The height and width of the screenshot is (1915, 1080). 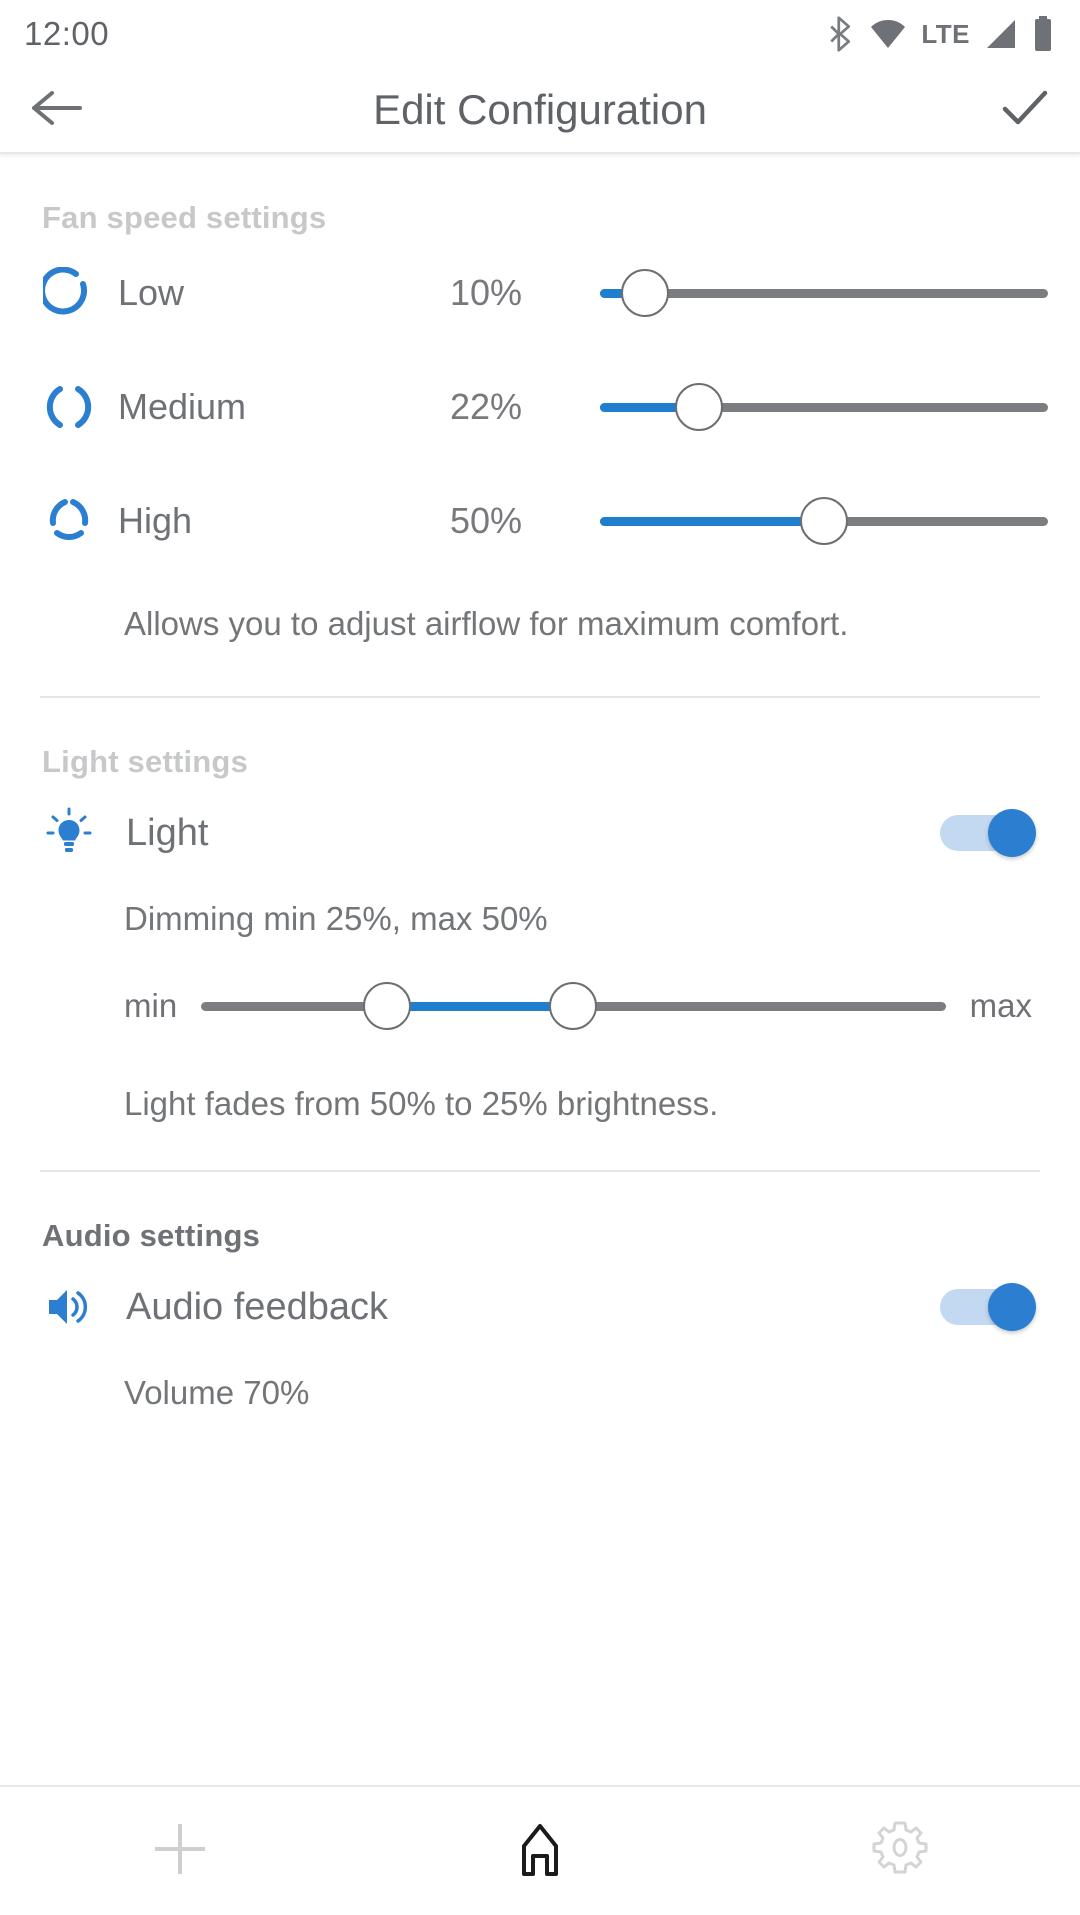 What do you see at coordinates (480, 1006) in the screenshot?
I see `range-fill` at bounding box center [480, 1006].